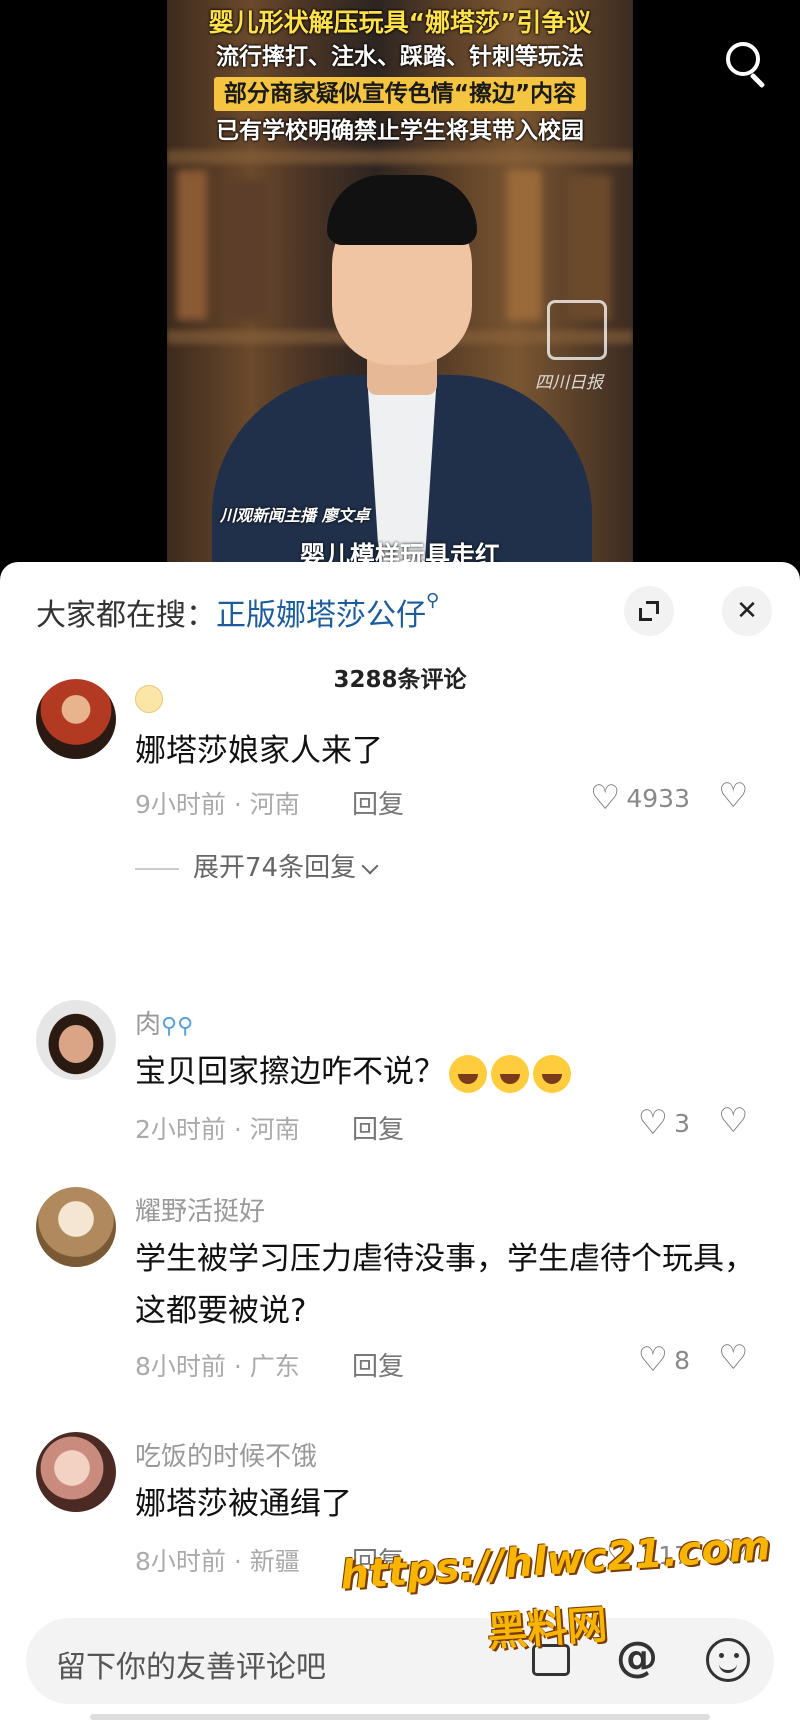 This screenshot has height=1724, width=800. I want to click on hot-search-label: 大家都在搜：, so click(126, 615).